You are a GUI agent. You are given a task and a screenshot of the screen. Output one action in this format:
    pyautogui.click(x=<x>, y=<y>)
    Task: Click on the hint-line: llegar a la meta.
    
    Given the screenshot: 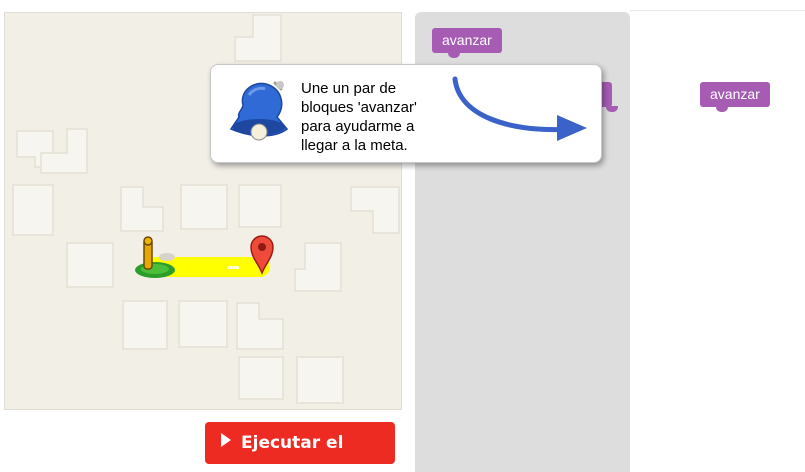 What is the action you would take?
    pyautogui.click(x=354, y=145)
    